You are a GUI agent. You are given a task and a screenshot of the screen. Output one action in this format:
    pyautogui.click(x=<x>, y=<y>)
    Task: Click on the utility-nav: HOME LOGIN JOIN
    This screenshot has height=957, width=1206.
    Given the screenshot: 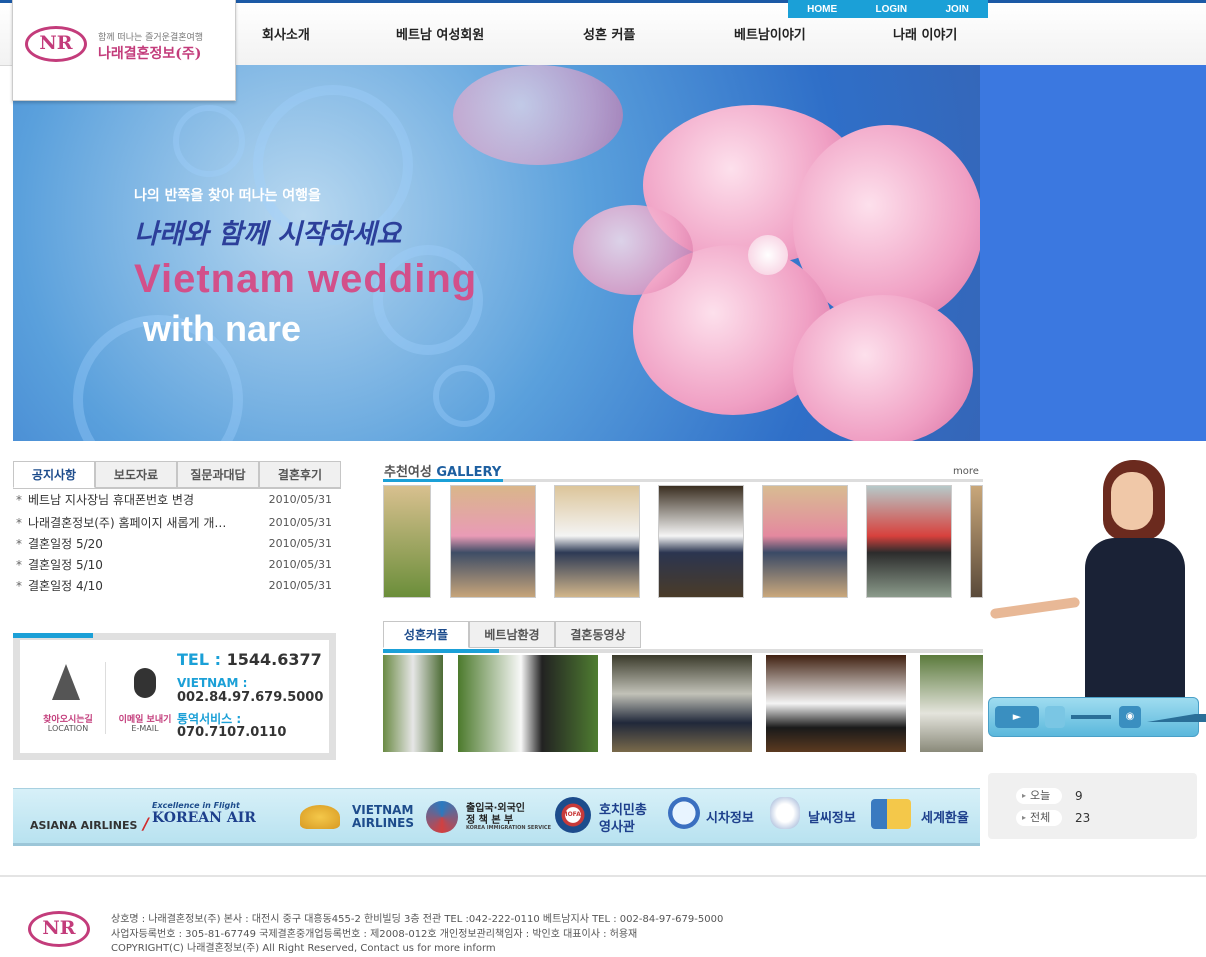 What is the action you would take?
    pyautogui.click(x=888, y=9)
    